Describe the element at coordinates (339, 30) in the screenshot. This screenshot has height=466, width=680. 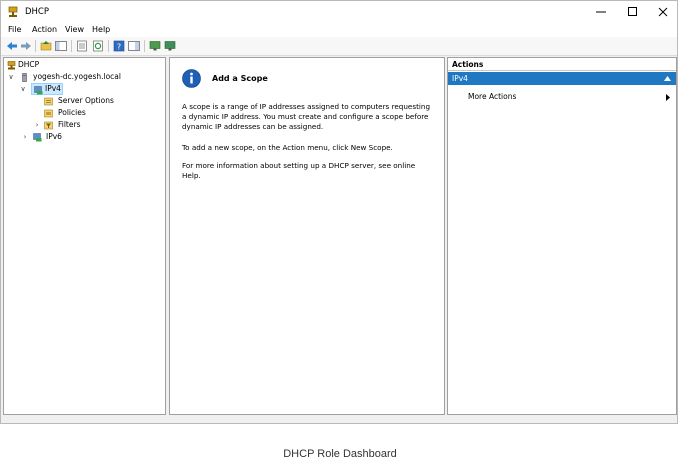
I see `menu-bar: File Action View Help` at that location.